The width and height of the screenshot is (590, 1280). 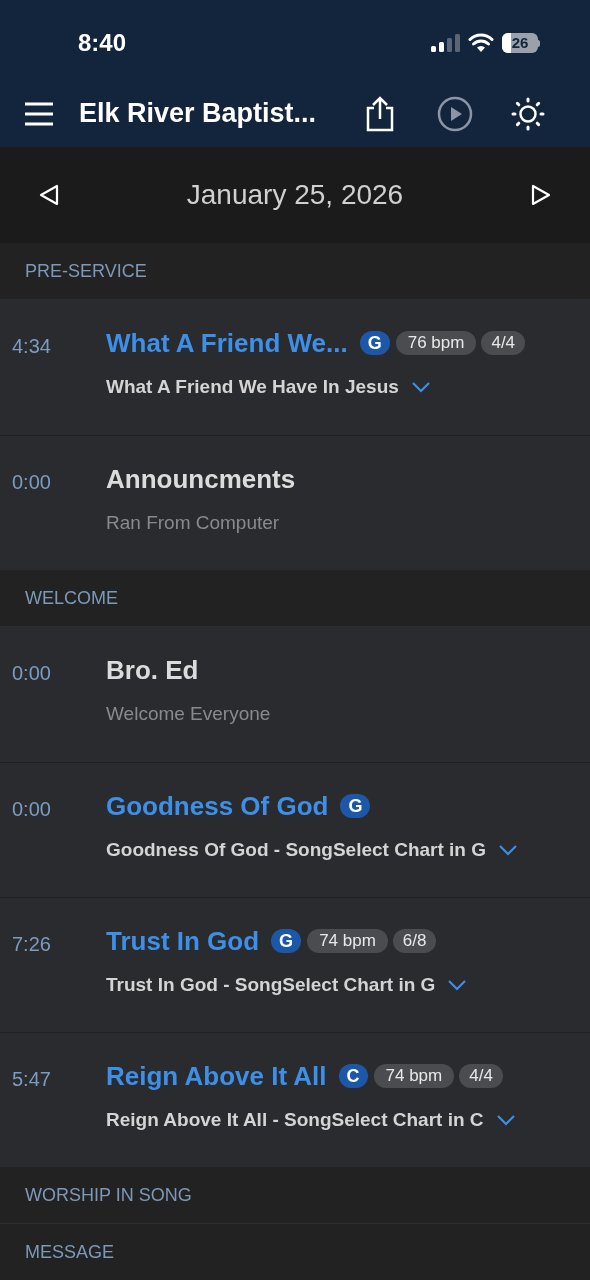 What do you see at coordinates (70, 1252) in the screenshot?
I see `section-header: MESSAGE` at bounding box center [70, 1252].